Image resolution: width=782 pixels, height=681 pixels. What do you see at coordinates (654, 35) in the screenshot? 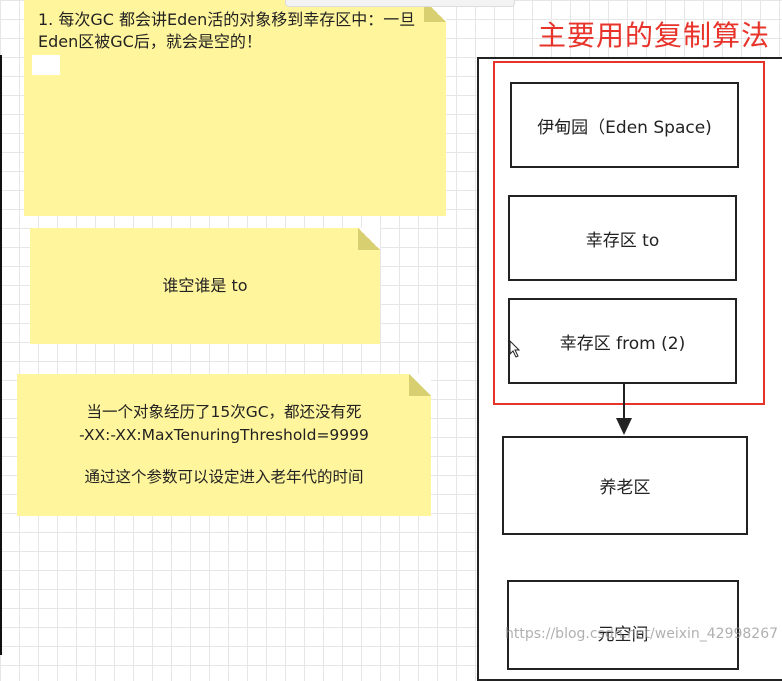
I see `annotation-copy-algorithm: 主要用的复制算法` at bounding box center [654, 35].